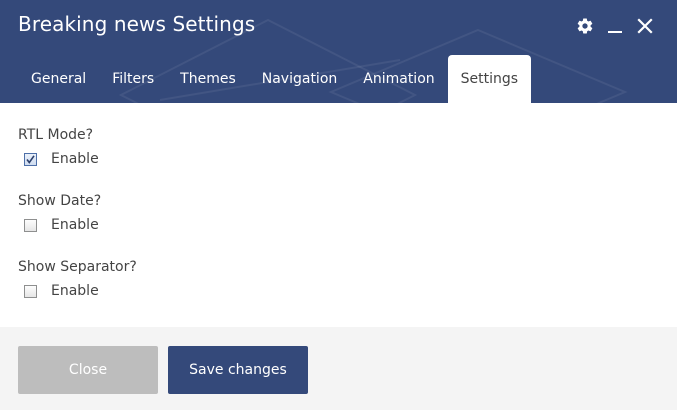  I want to click on header-controls, so click(610, 26).